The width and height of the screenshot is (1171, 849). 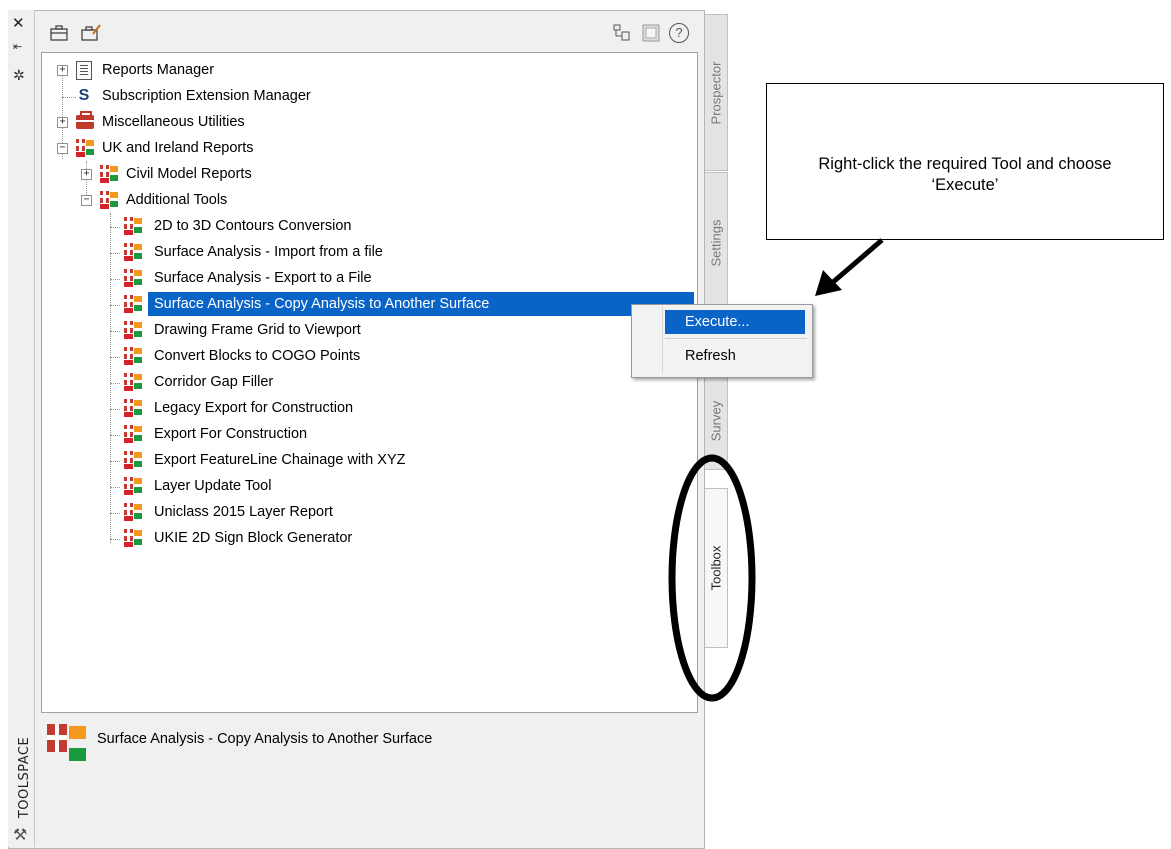 What do you see at coordinates (712, 578) in the screenshot?
I see `highlight-ellipse` at bounding box center [712, 578].